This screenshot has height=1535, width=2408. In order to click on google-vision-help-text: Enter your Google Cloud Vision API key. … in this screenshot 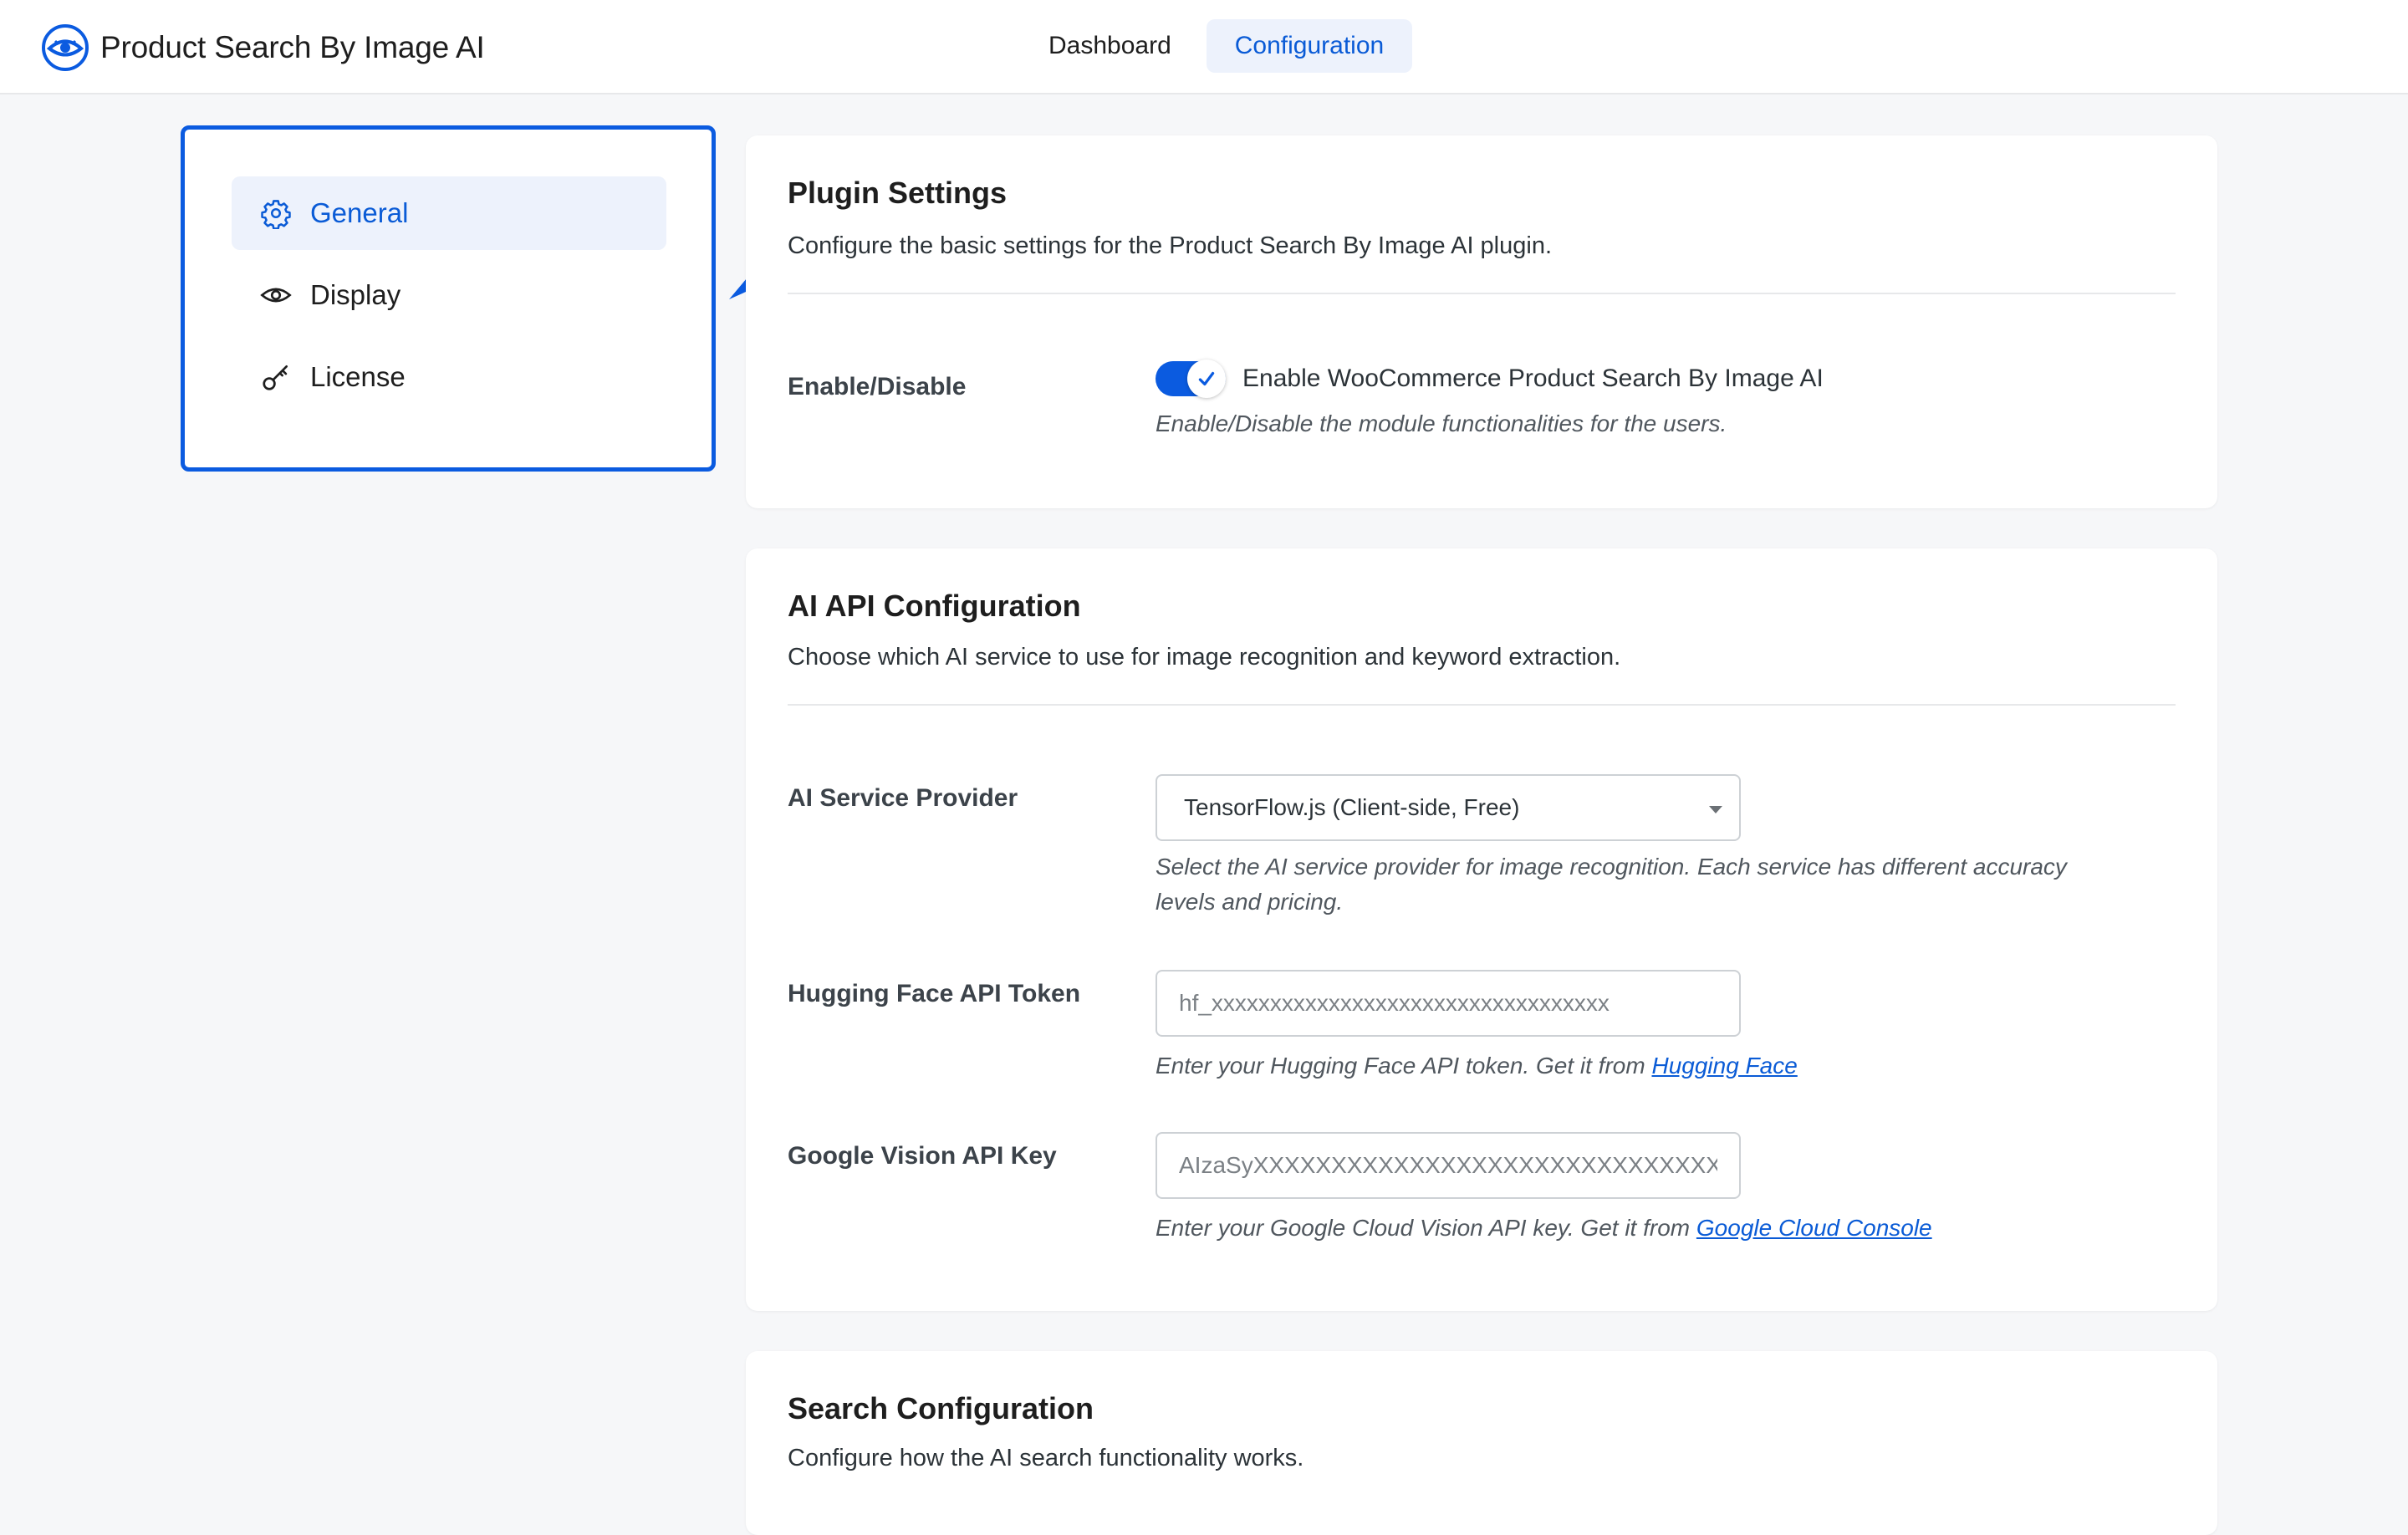, I will do `click(1544, 1228)`.